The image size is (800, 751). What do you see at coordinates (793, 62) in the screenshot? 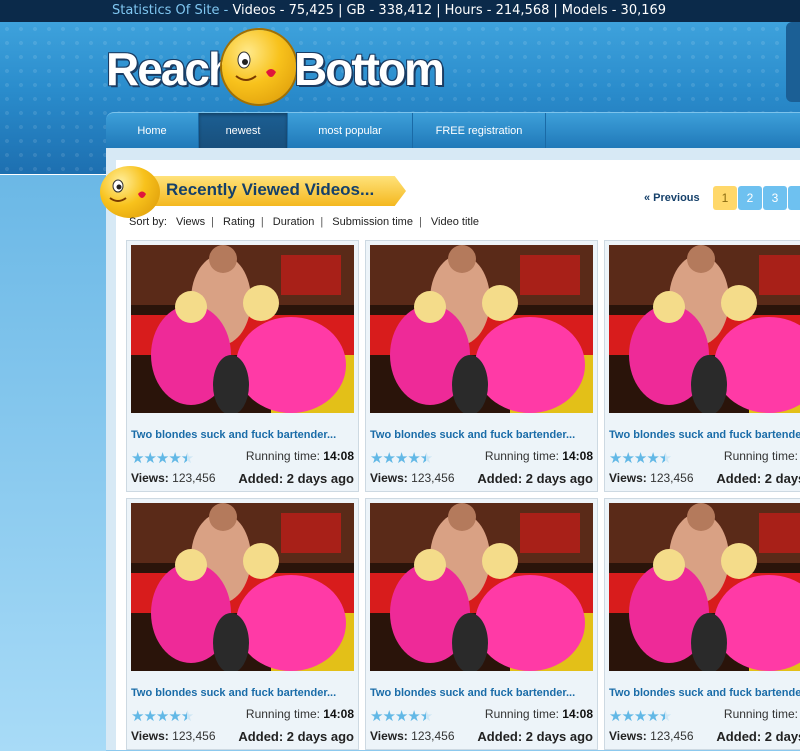
I see `header-side-tab` at bounding box center [793, 62].